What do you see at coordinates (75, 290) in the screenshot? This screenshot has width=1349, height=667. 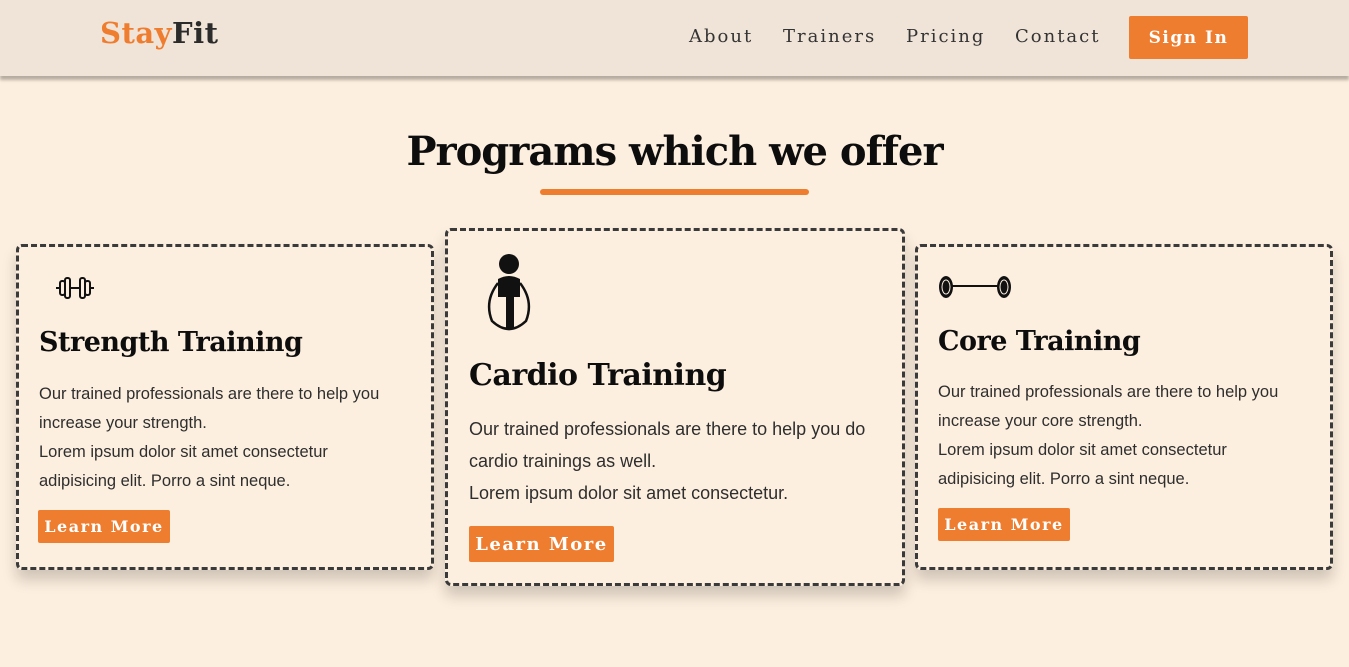 I see `dumbbell-icon` at bounding box center [75, 290].